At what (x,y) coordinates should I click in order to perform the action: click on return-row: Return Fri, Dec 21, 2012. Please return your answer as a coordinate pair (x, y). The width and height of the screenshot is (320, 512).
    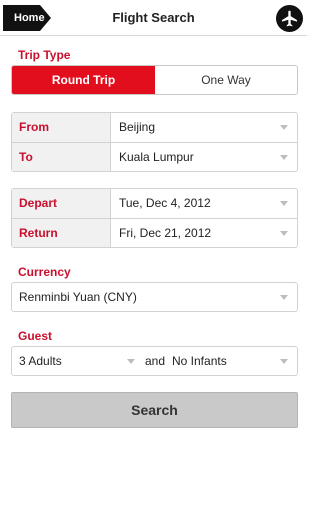
    Looking at the image, I should click on (154, 232).